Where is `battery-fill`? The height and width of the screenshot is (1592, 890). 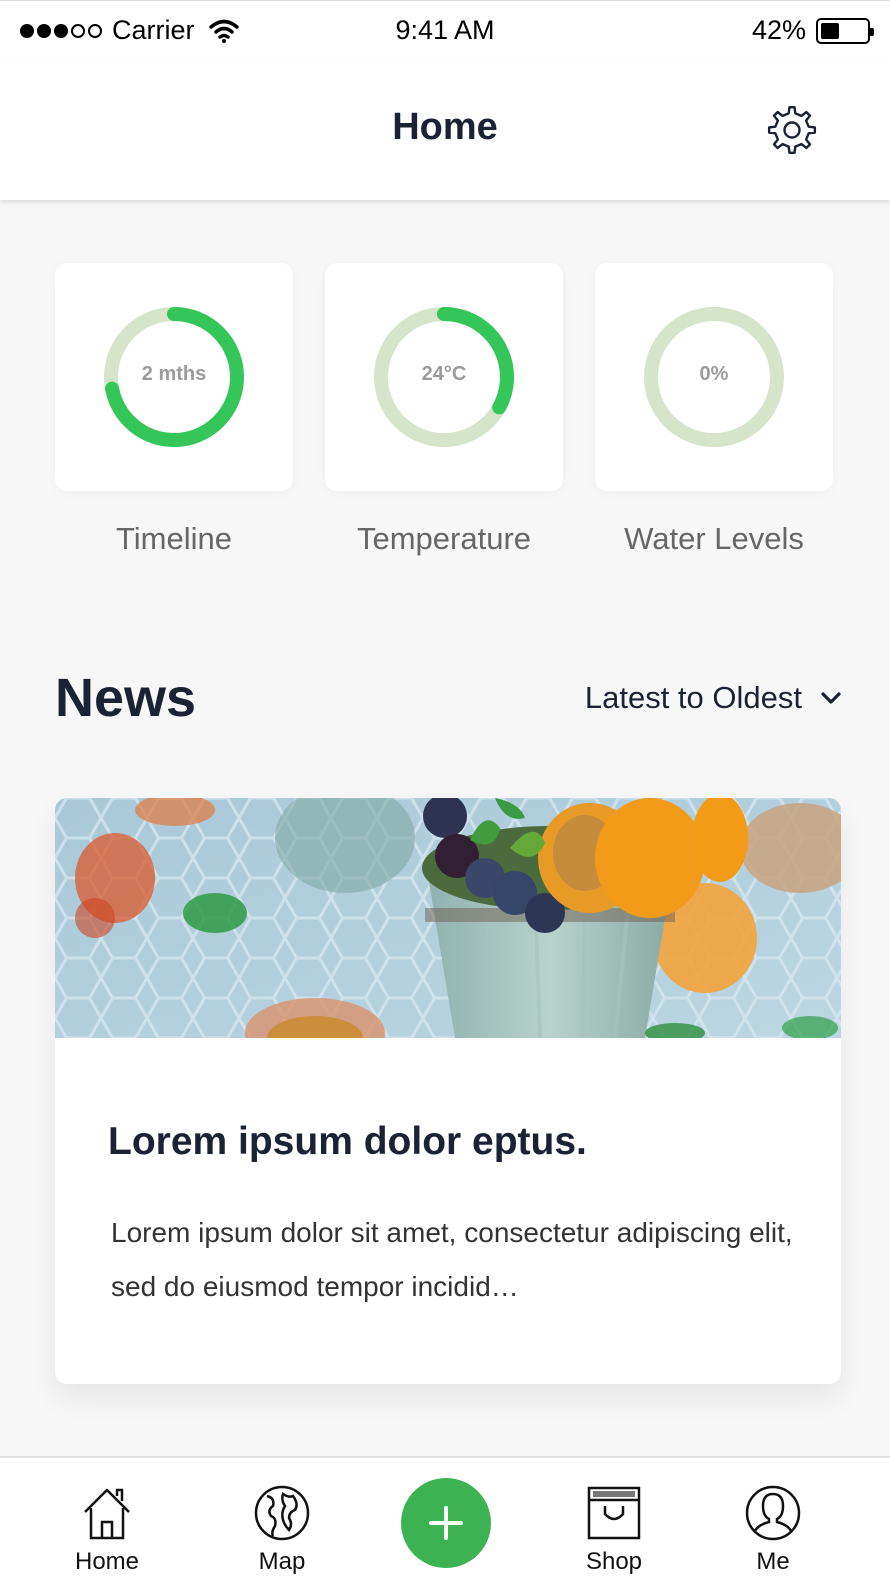 battery-fill is located at coordinates (830, 30).